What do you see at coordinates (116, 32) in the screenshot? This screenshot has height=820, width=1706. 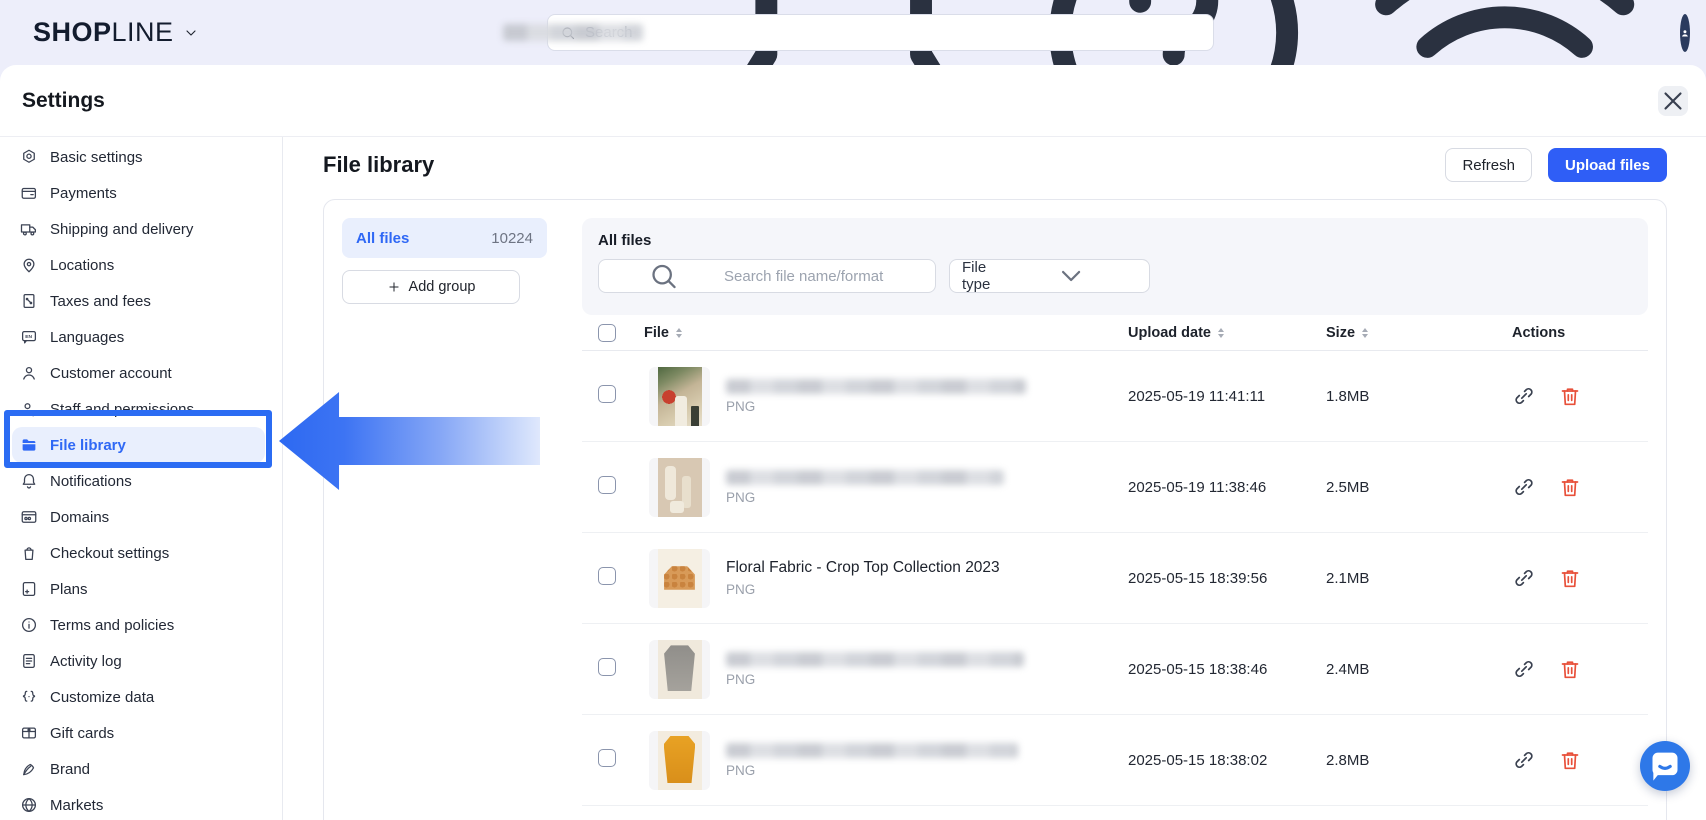 I see `shopline-logo: SHOPLINE` at bounding box center [116, 32].